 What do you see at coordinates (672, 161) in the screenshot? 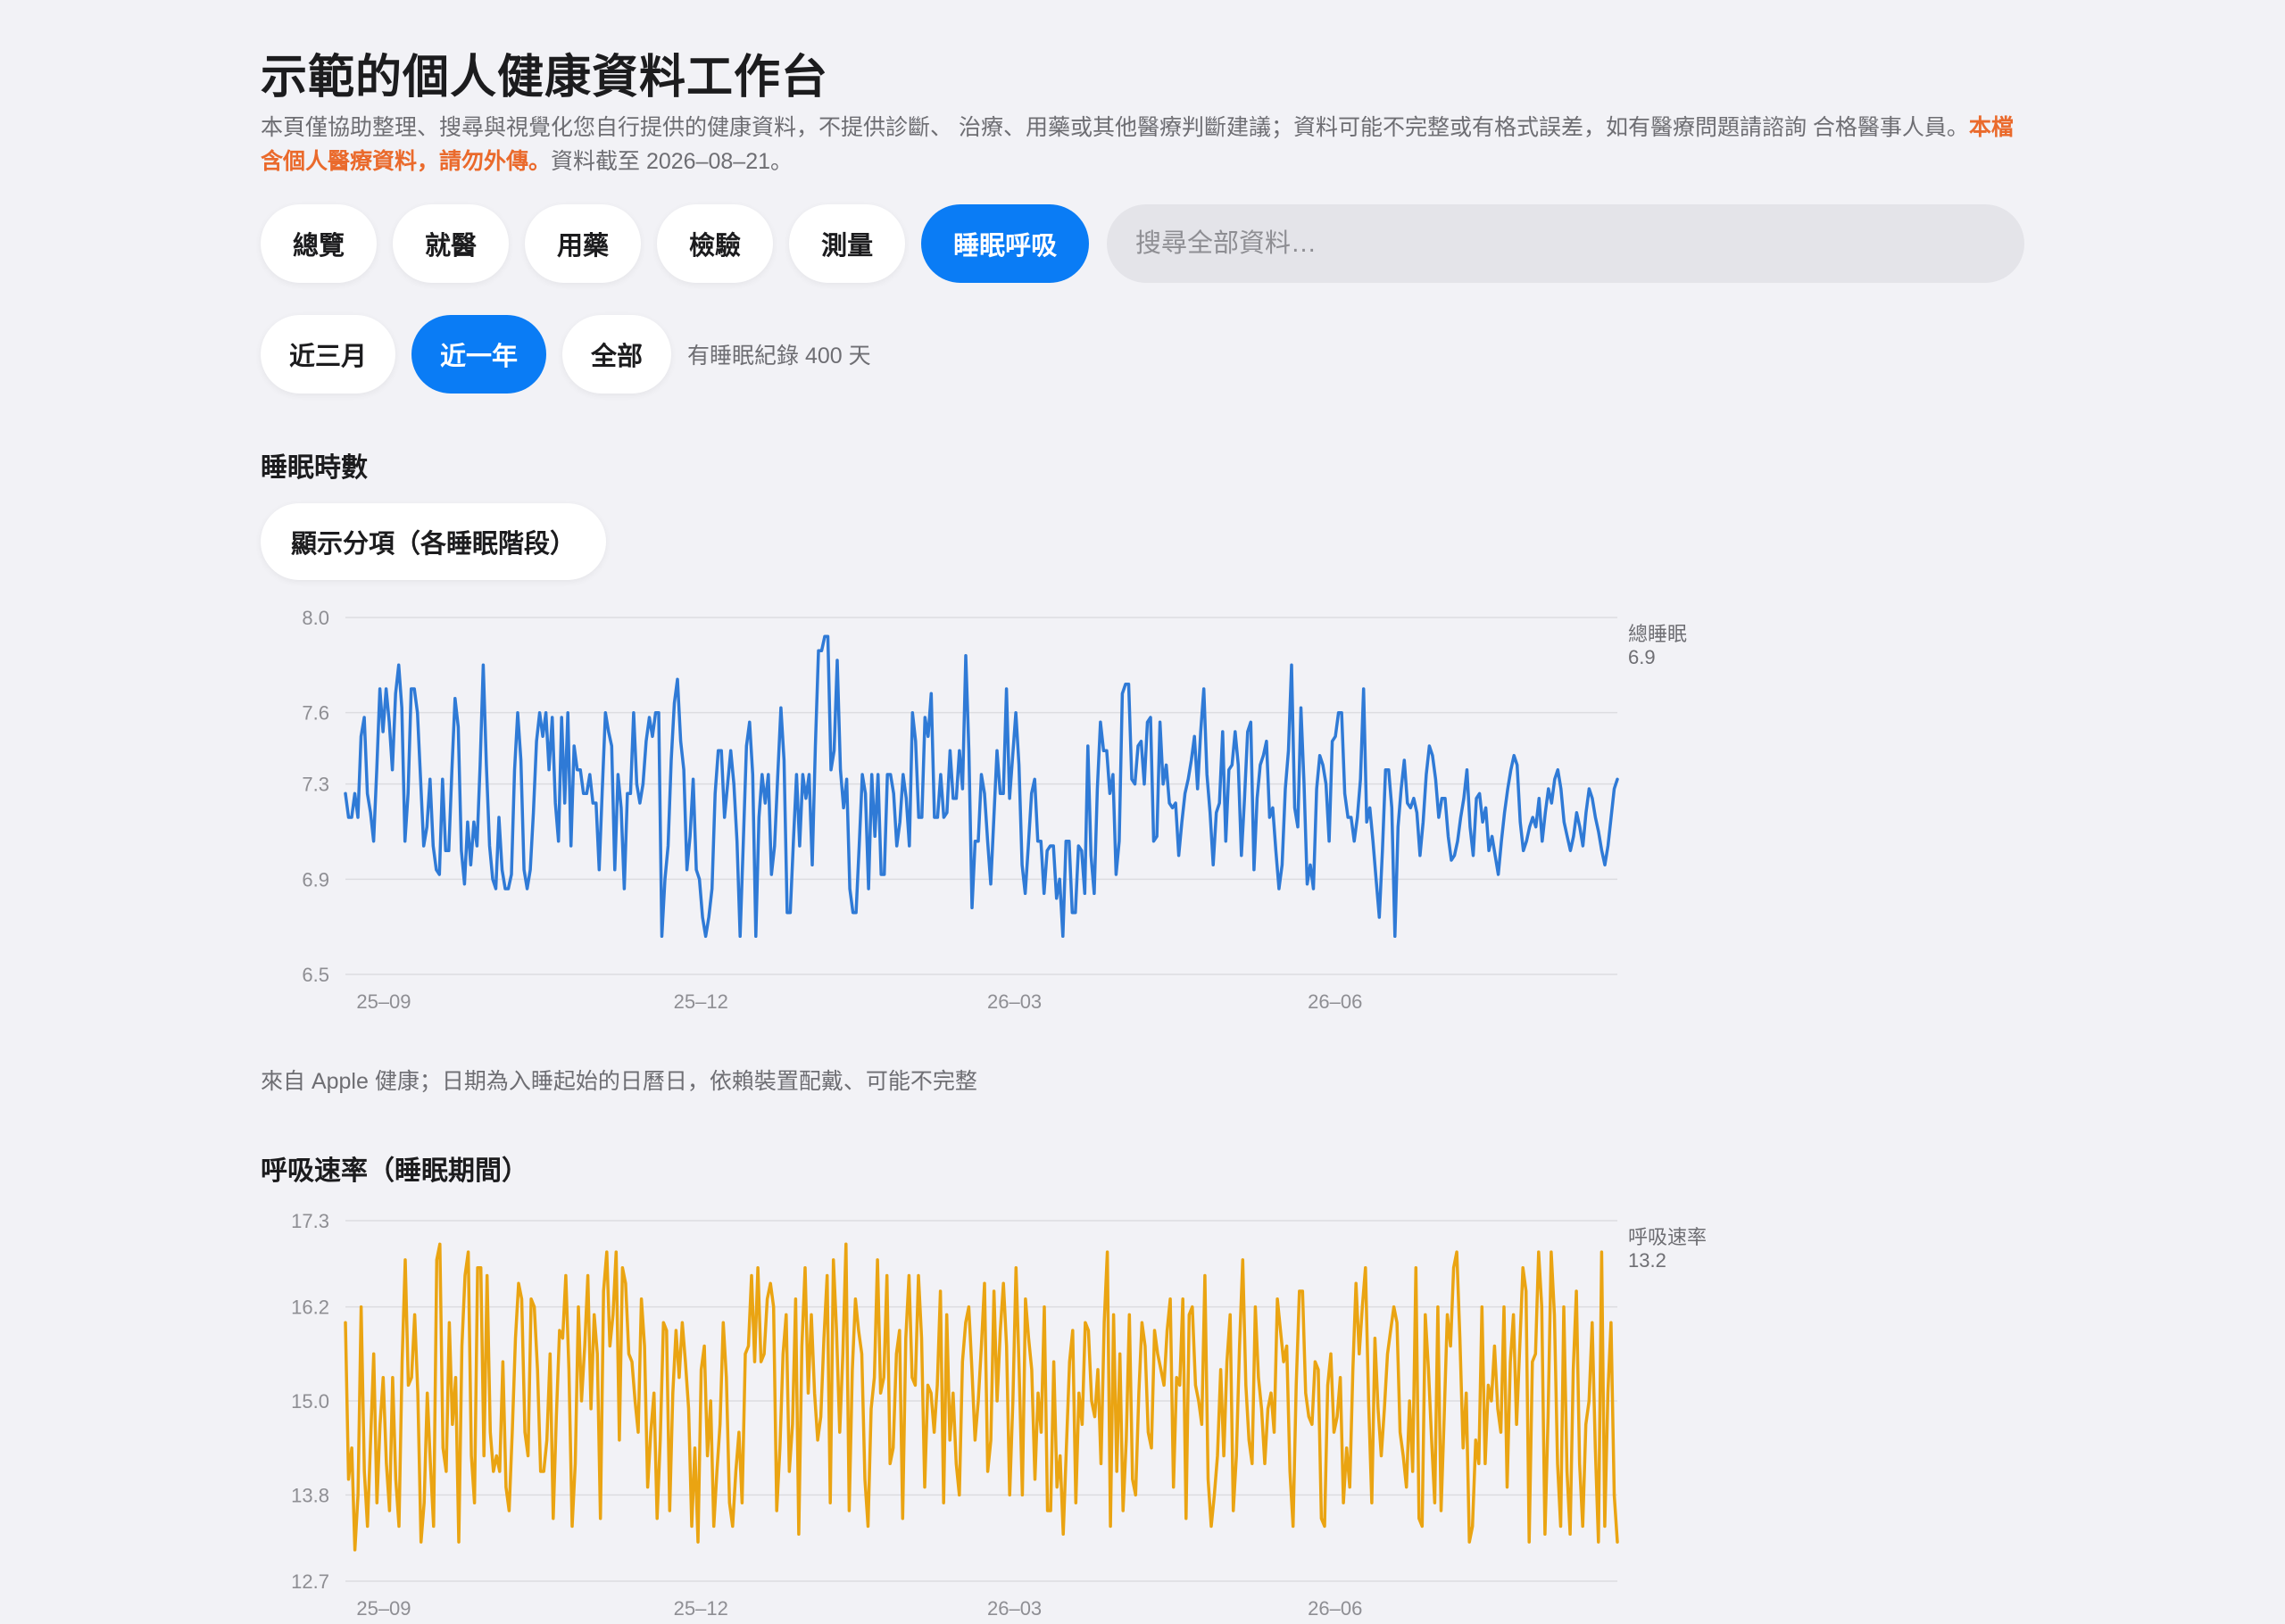
I see `data-as-of: 資料截至 2026–08–21。` at bounding box center [672, 161].